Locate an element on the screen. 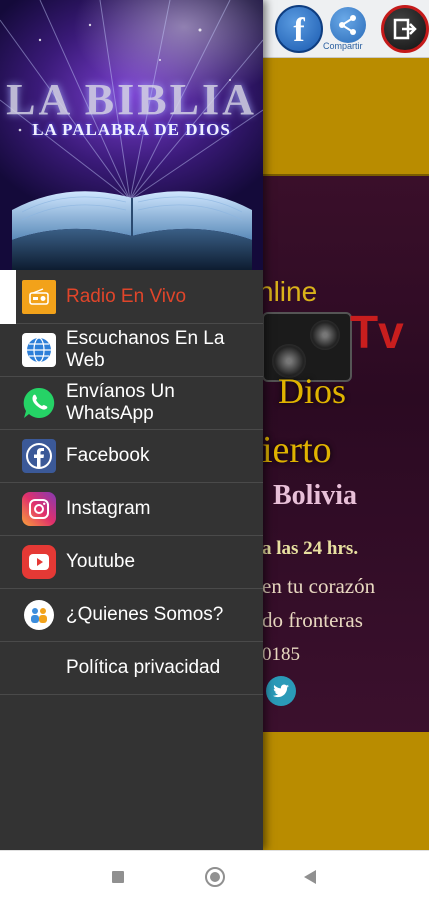 This screenshot has height=900, width=429. poster-text-corazon: en tu corazón is located at coordinates (319, 586).